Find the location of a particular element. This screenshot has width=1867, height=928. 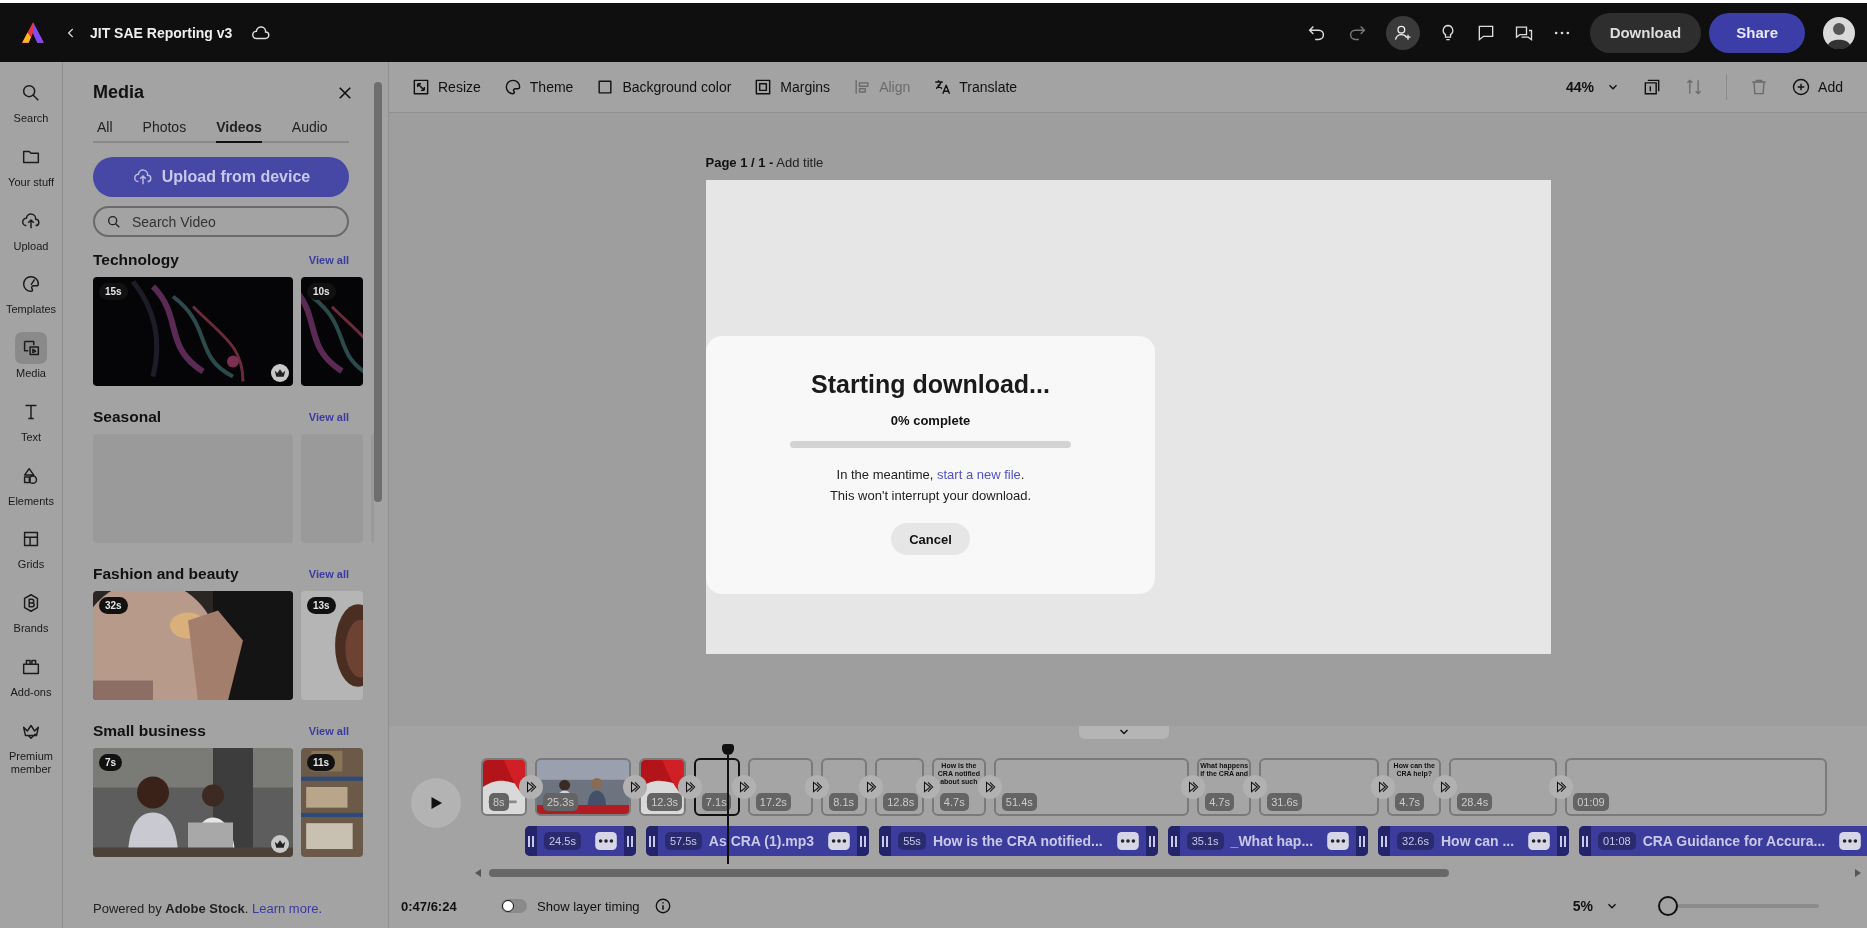

duration-badge: 8.1s is located at coordinates (843, 802).